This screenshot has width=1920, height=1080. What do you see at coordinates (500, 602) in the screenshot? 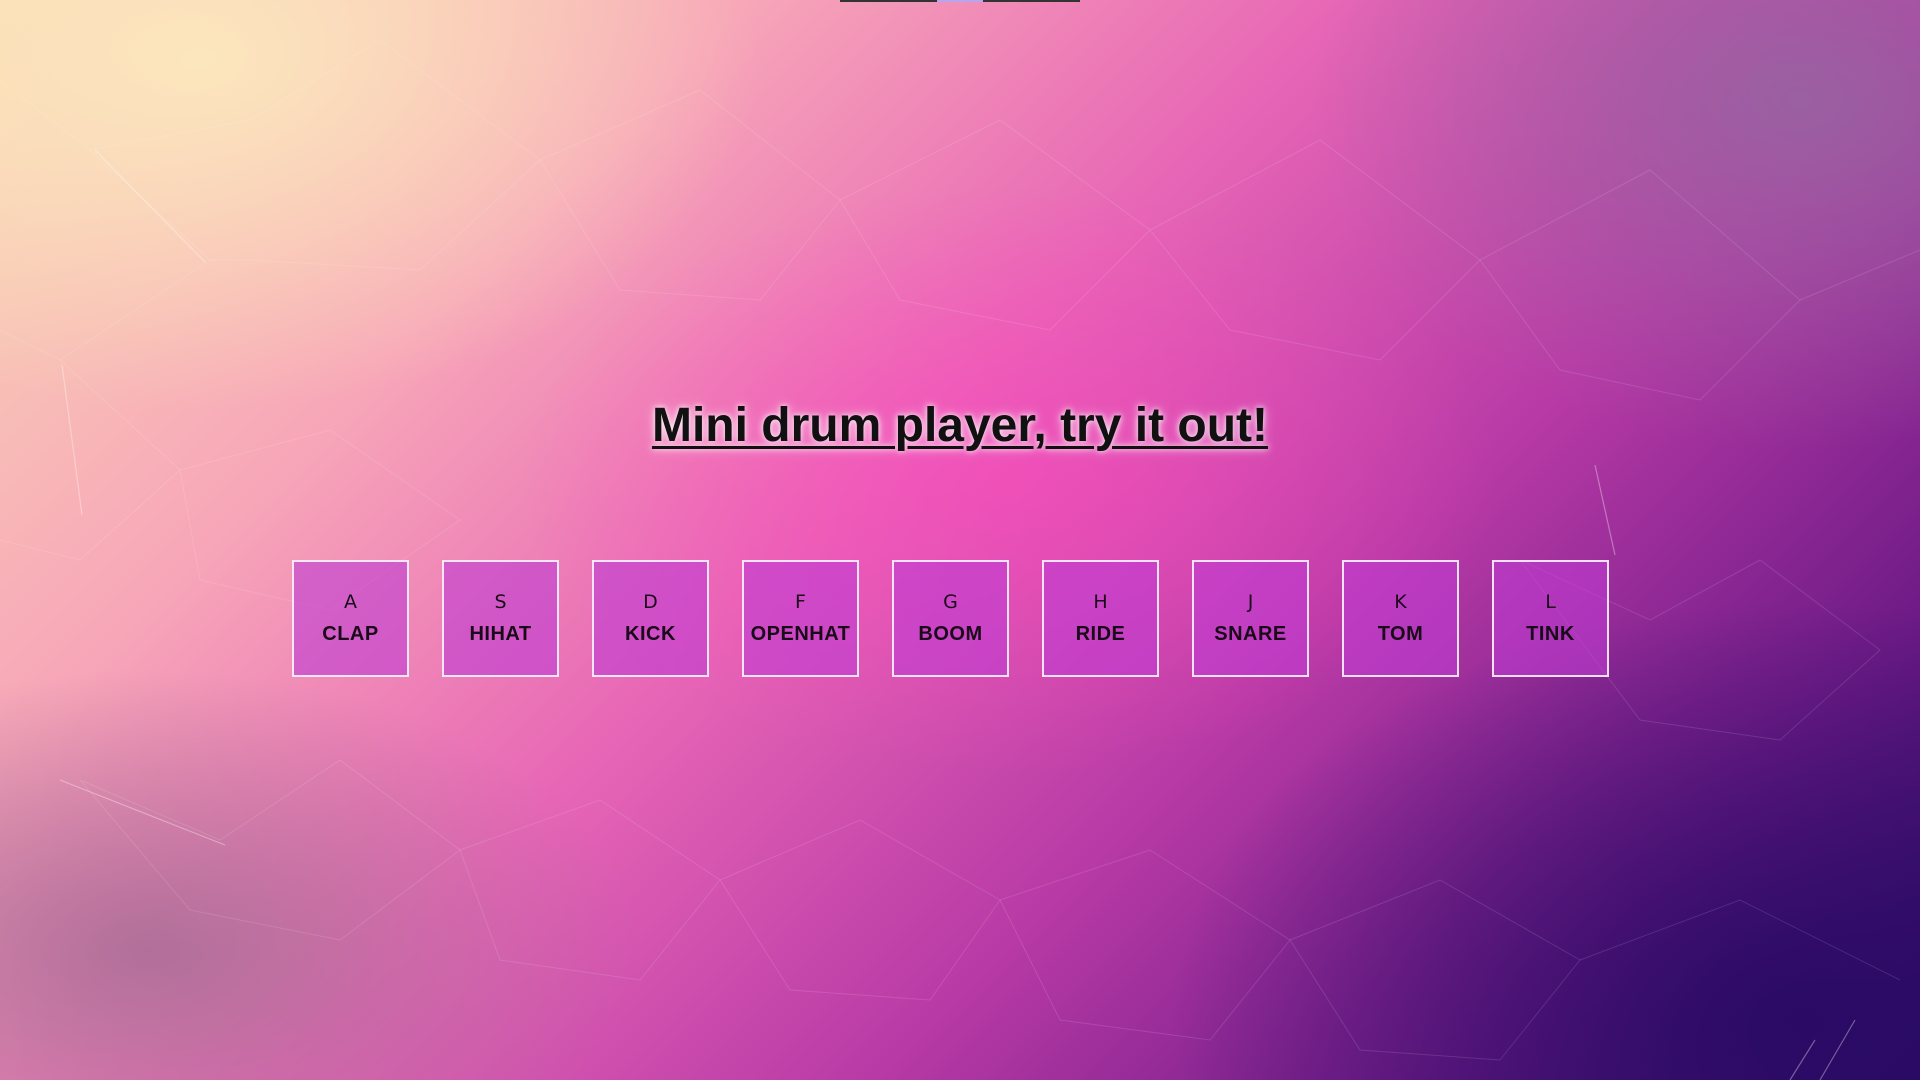
I see `key-letter: S` at bounding box center [500, 602].